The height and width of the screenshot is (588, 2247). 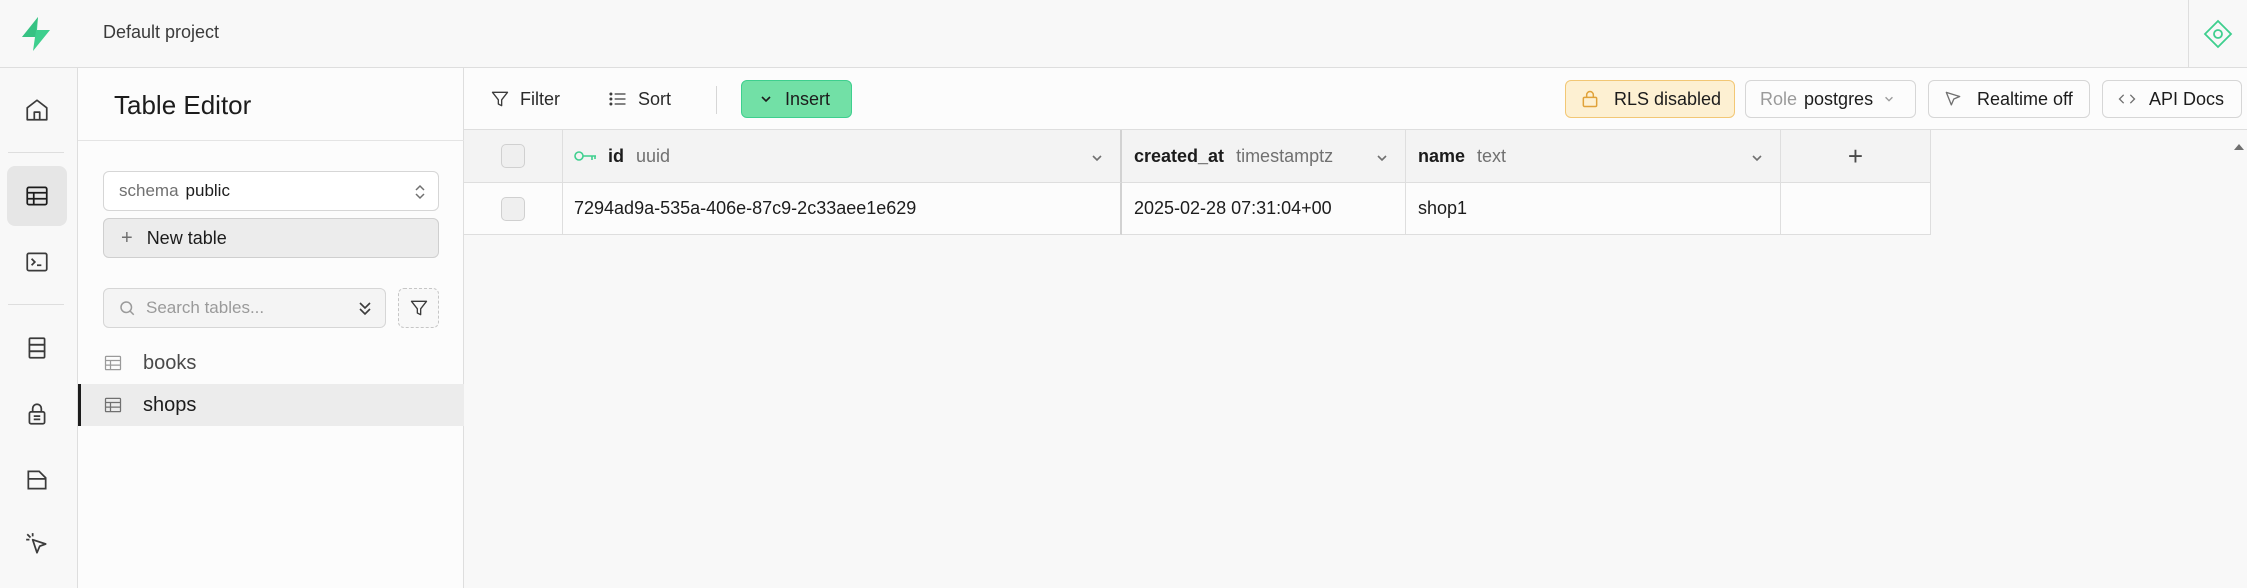 What do you see at coordinates (127, 308) in the screenshot?
I see `search-icon` at bounding box center [127, 308].